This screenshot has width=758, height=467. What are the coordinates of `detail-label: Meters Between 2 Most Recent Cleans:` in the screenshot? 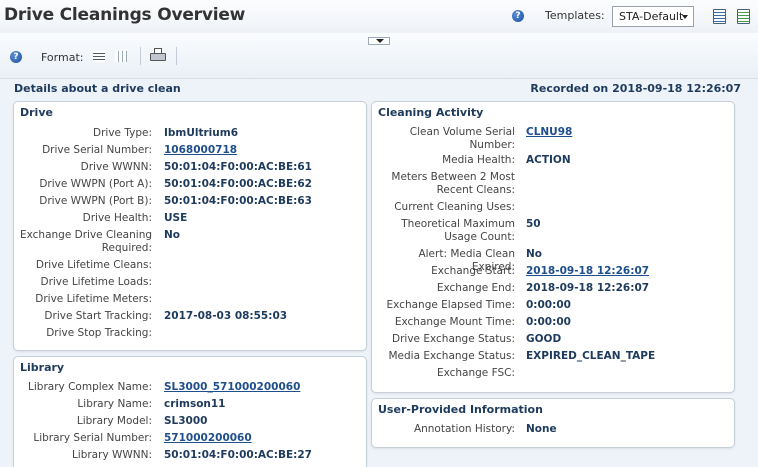 It's located at (453, 183).